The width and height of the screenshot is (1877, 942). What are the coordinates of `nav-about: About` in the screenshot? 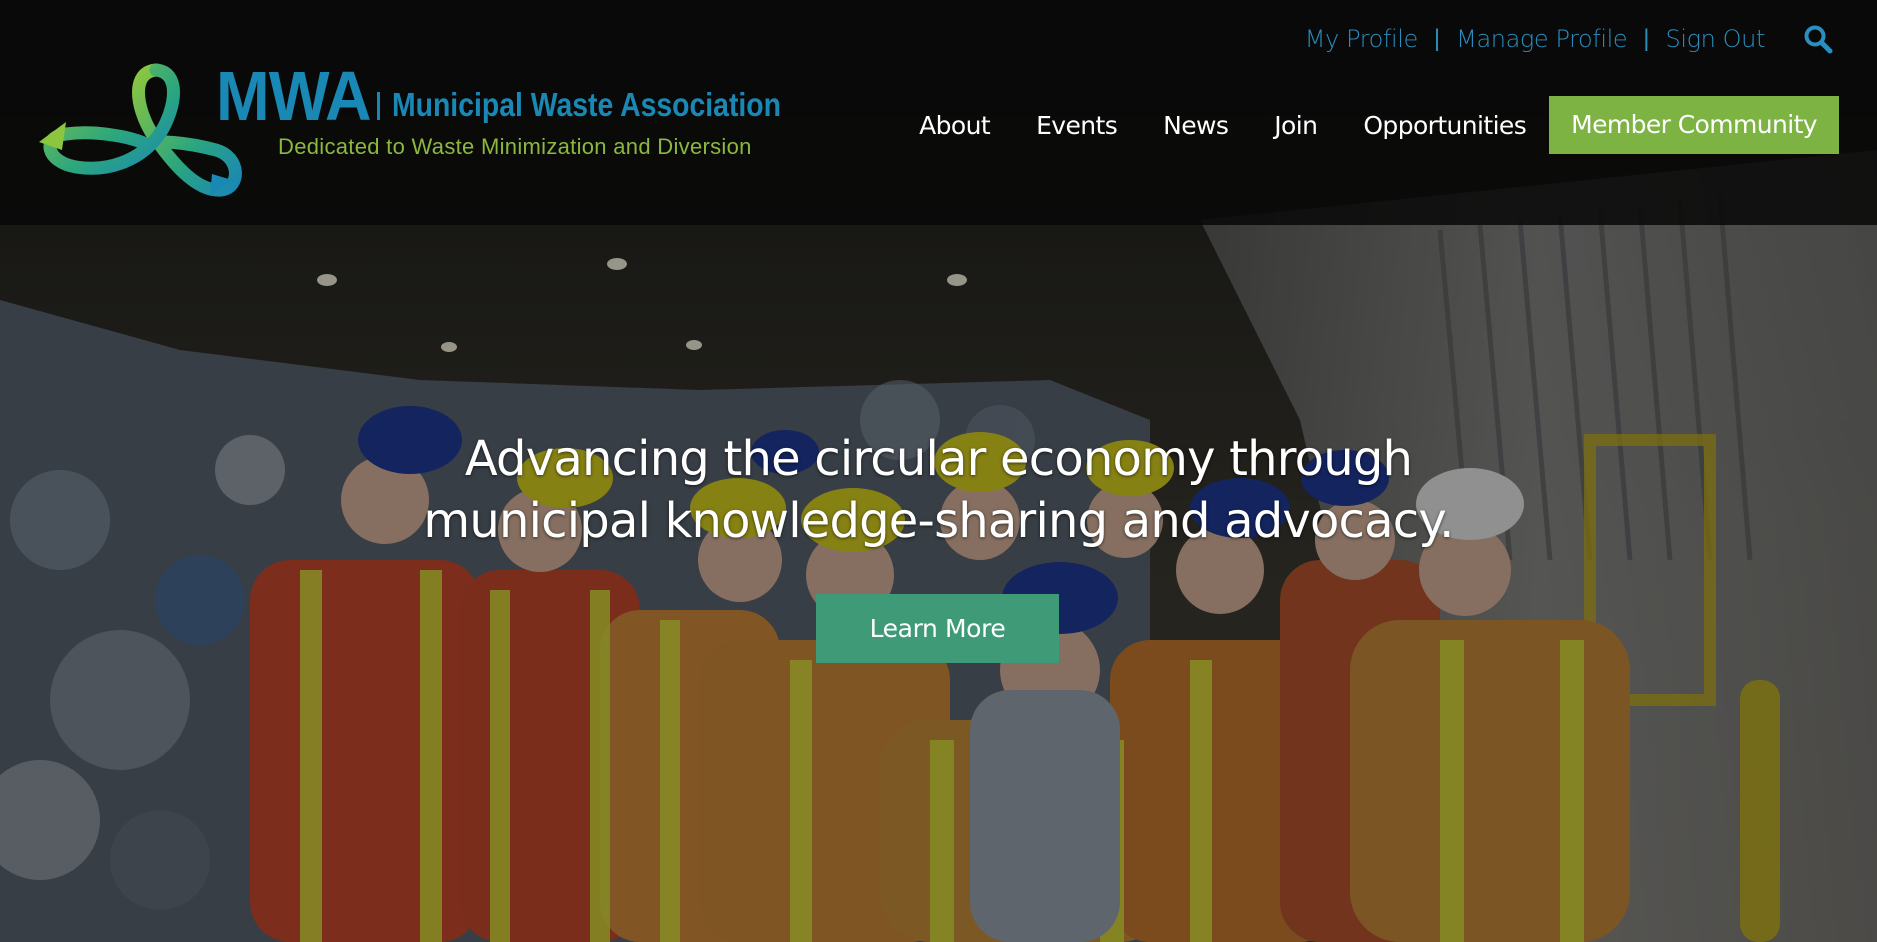 It's located at (955, 125).